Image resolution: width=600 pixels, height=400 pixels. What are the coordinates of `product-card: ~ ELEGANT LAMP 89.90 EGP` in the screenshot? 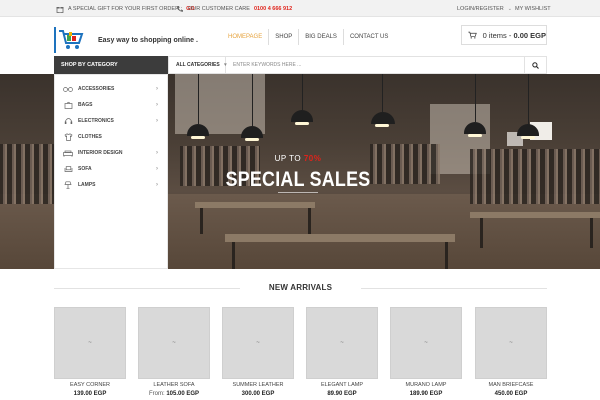 It's located at (342, 353).